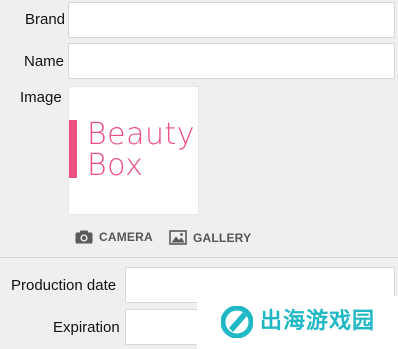  I want to click on section-divider, so click(199, 257).